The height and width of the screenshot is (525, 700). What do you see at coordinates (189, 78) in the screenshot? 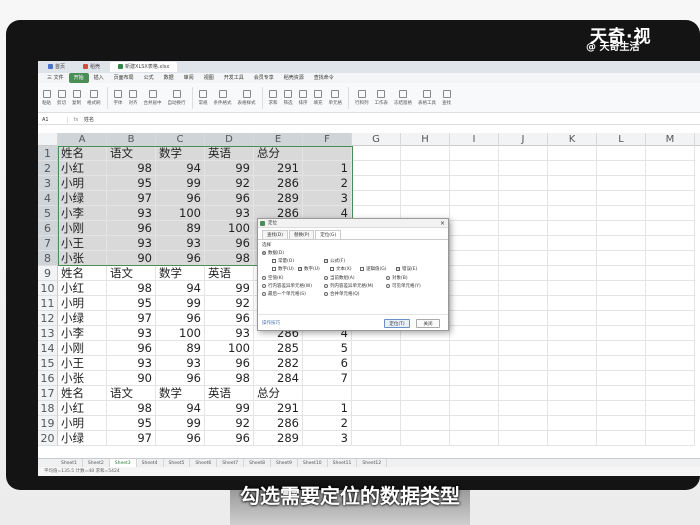
I see `menu-item: 审阅` at bounding box center [189, 78].